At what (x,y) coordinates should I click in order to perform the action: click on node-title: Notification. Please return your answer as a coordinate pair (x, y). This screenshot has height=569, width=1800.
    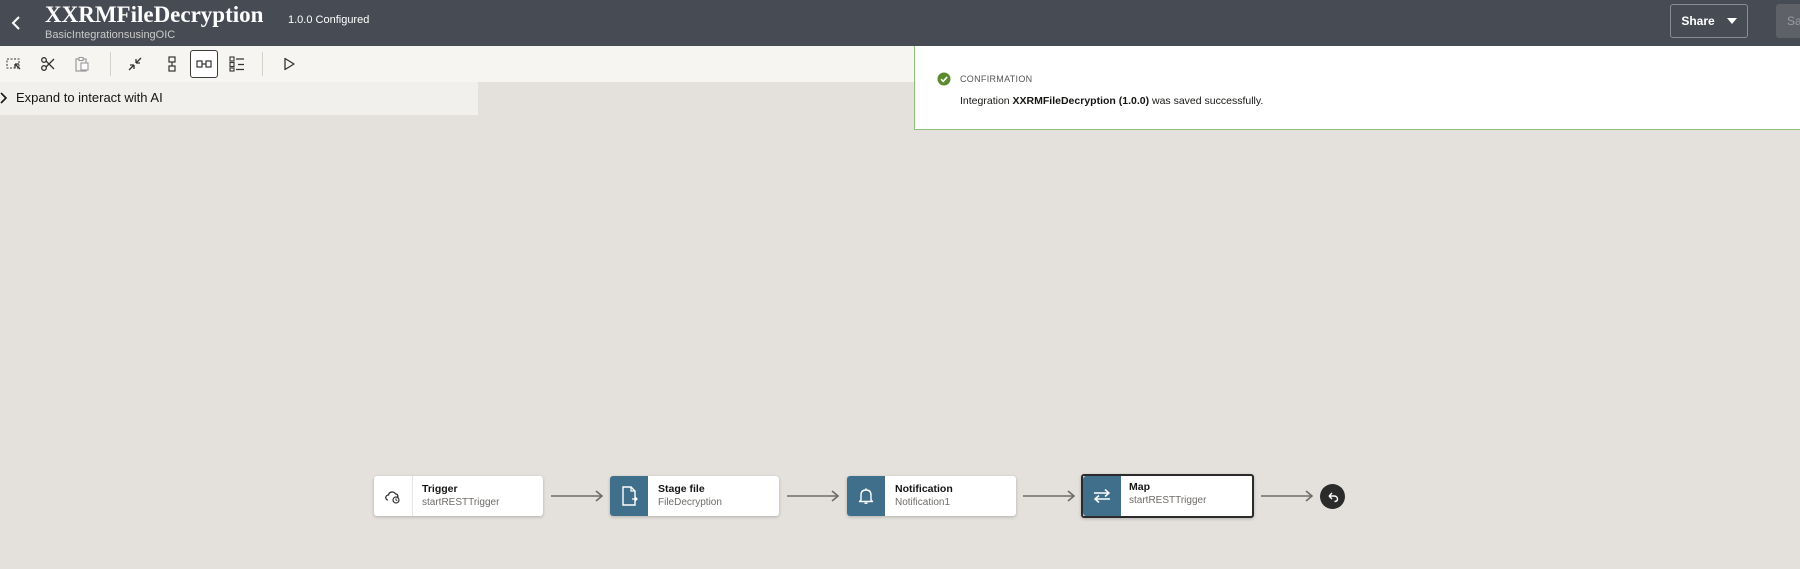
    Looking at the image, I should click on (924, 489).